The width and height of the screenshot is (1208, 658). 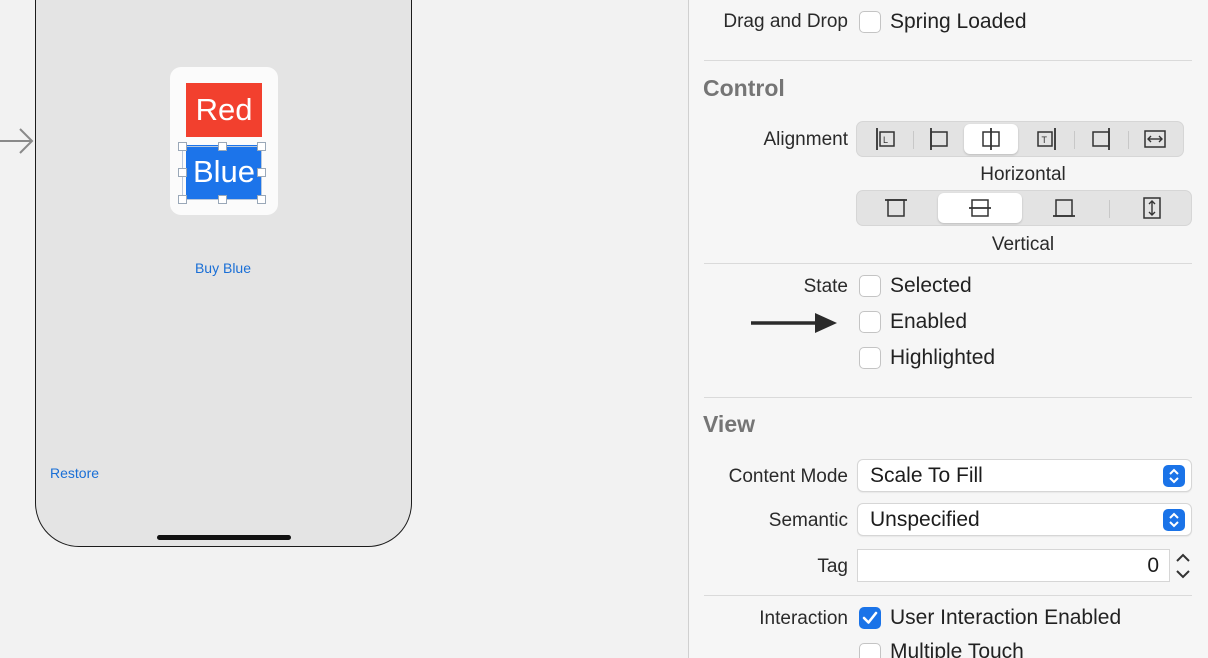 What do you see at coordinates (1020, 139) in the screenshot?
I see `horizontal-alignment-control: L T` at bounding box center [1020, 139].